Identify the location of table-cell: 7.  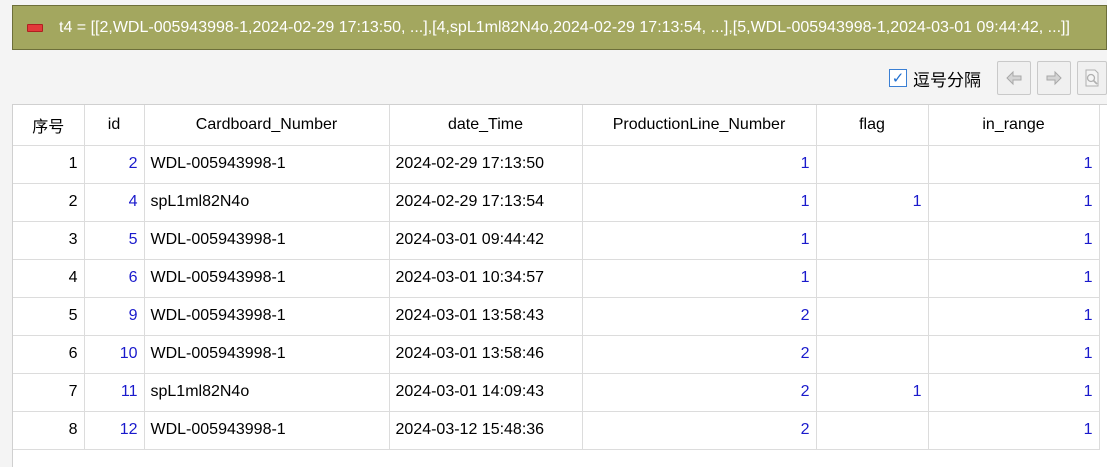
(49, 392).